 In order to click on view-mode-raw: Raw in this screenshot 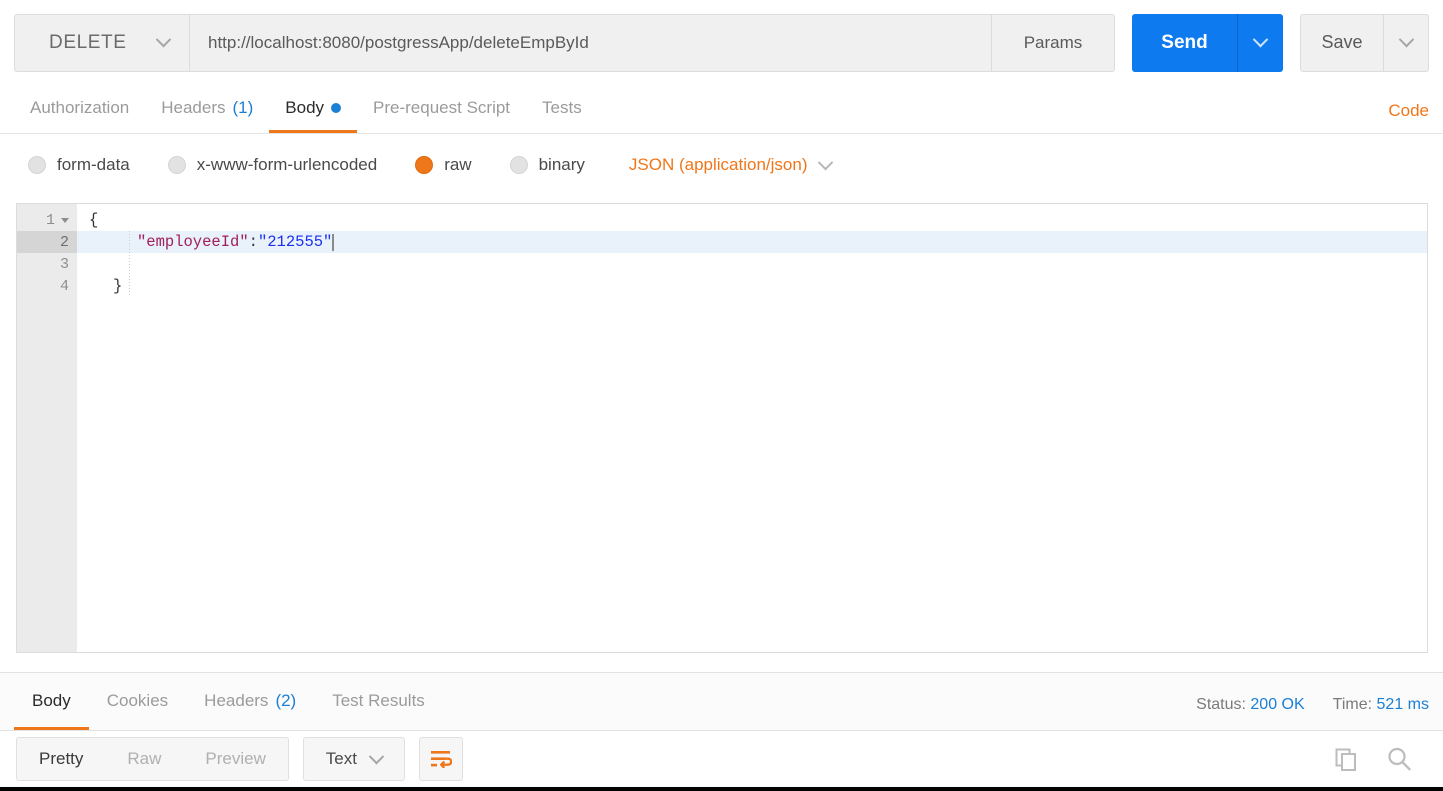, I will do `click(144, 759)`.